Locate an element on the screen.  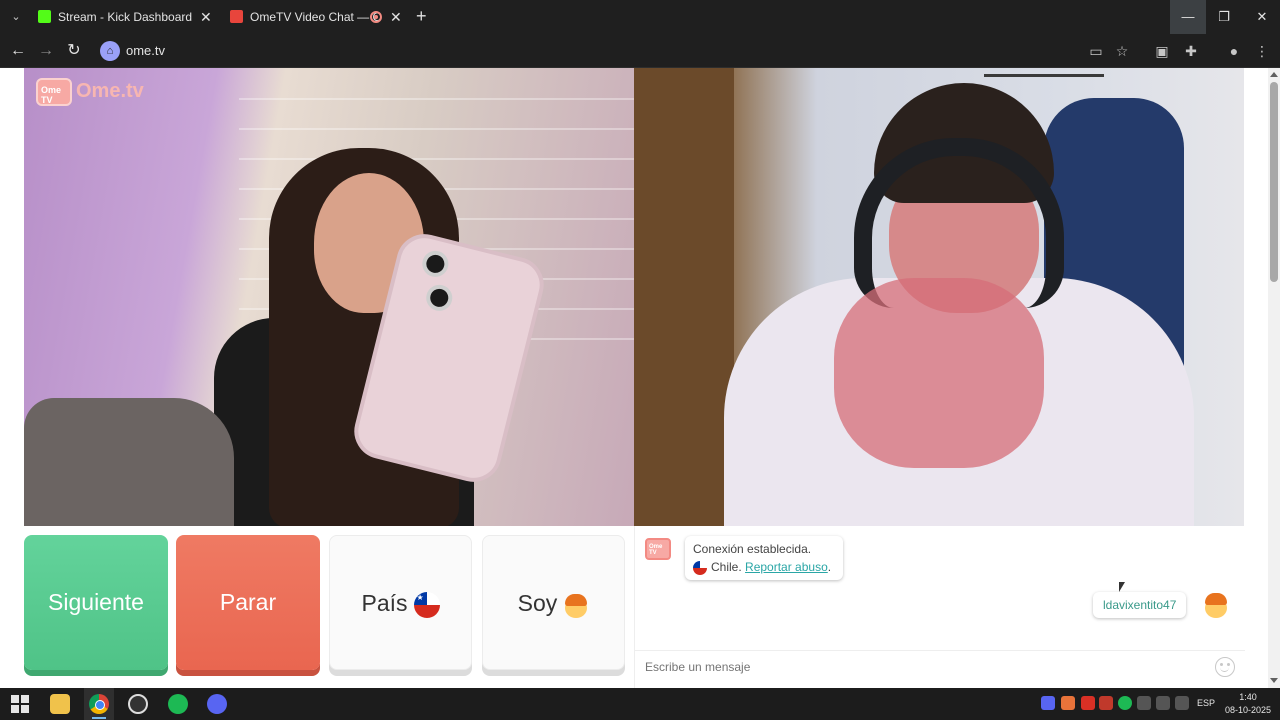
restore-button: ❐ is located at coordinates (1224, 17).